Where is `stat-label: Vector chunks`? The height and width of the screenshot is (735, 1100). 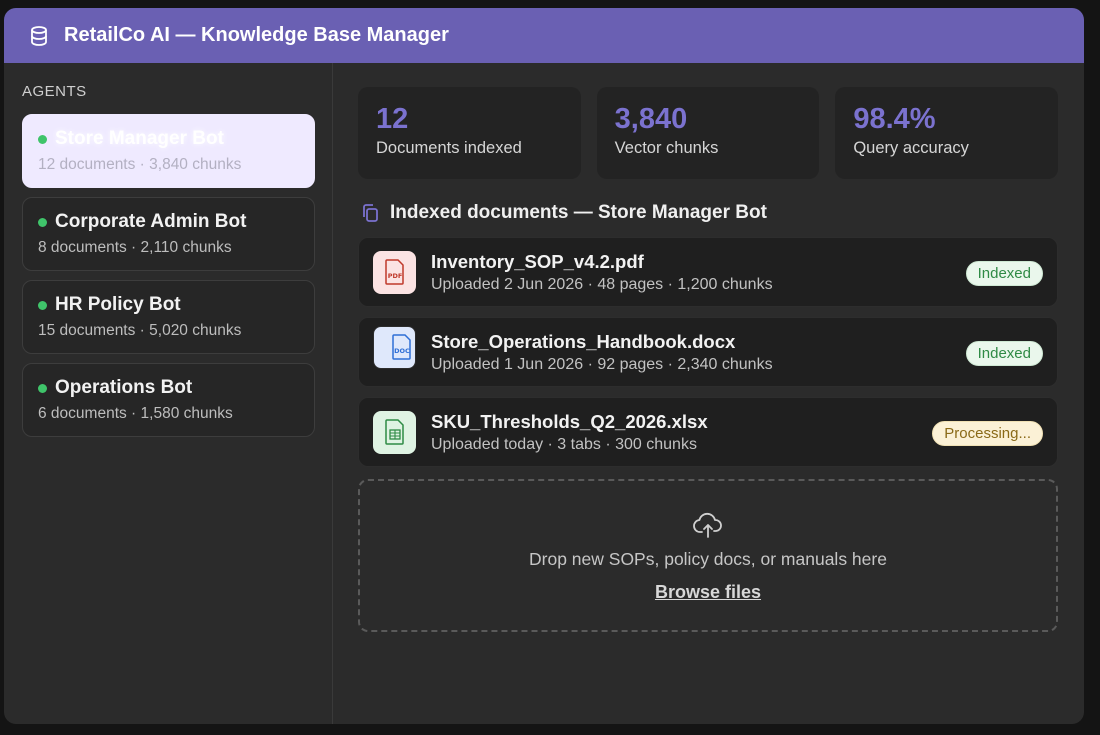 stat-label: Vector chunks is located at coordinates (666, 148).